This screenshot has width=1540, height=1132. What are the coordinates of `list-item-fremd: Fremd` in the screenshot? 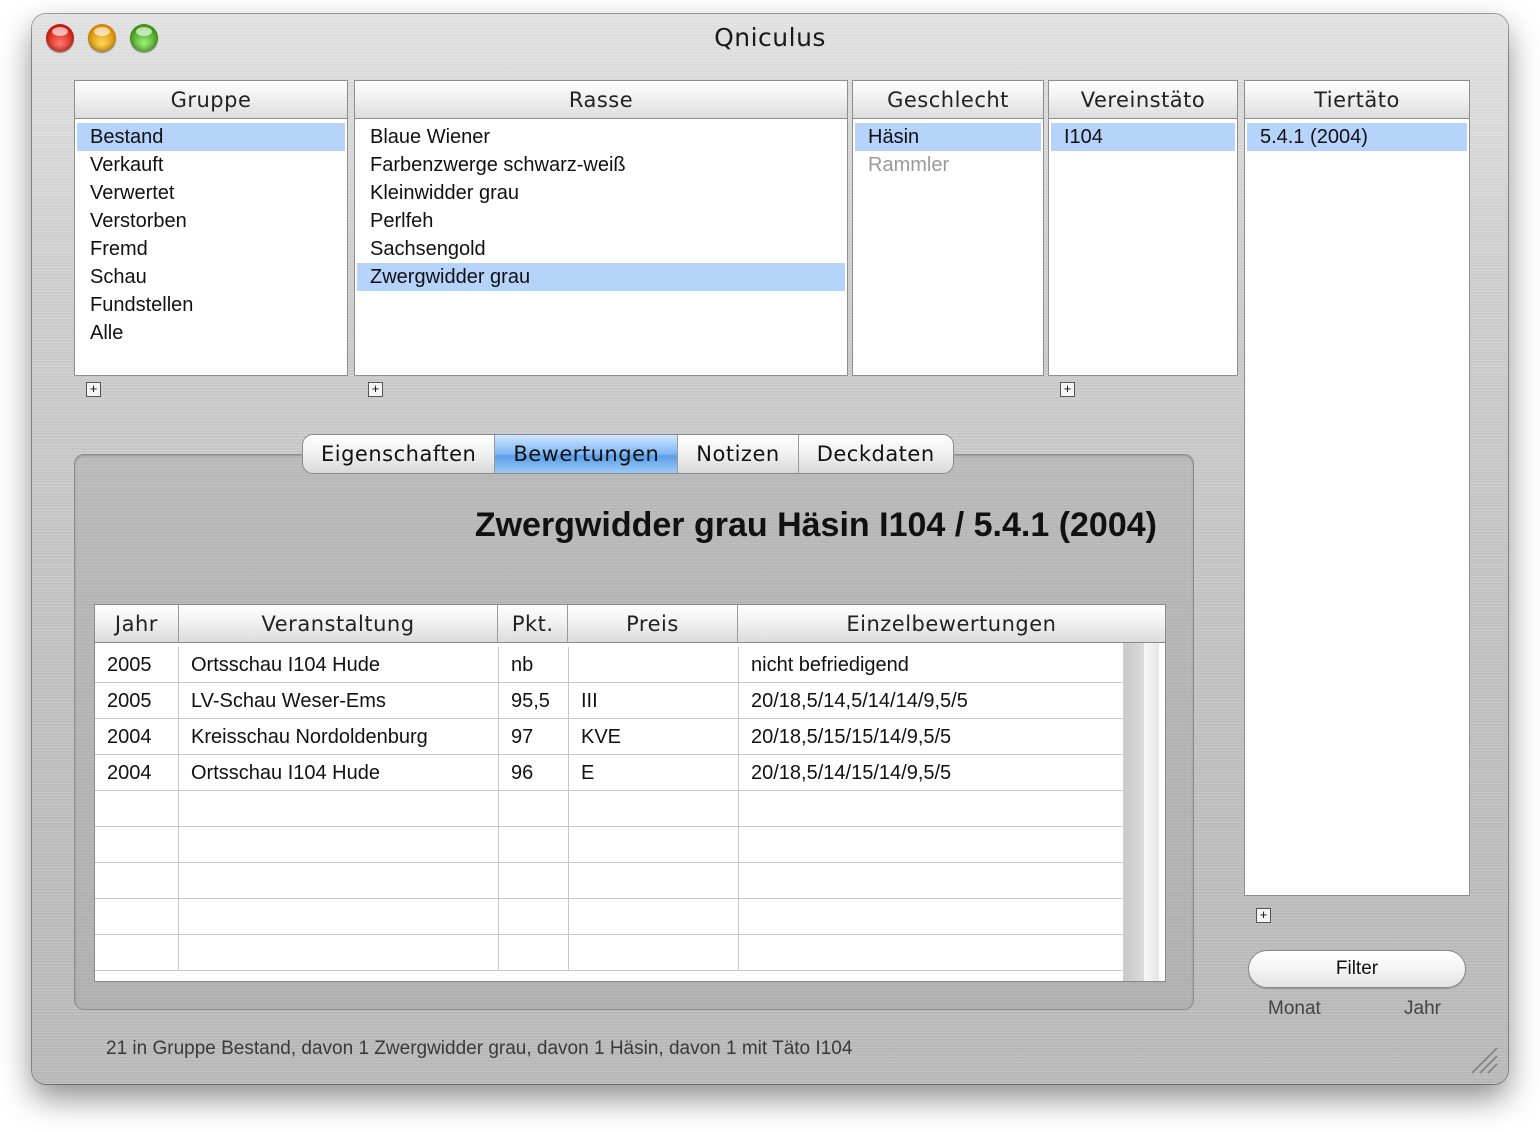 It's located at (211, 249).